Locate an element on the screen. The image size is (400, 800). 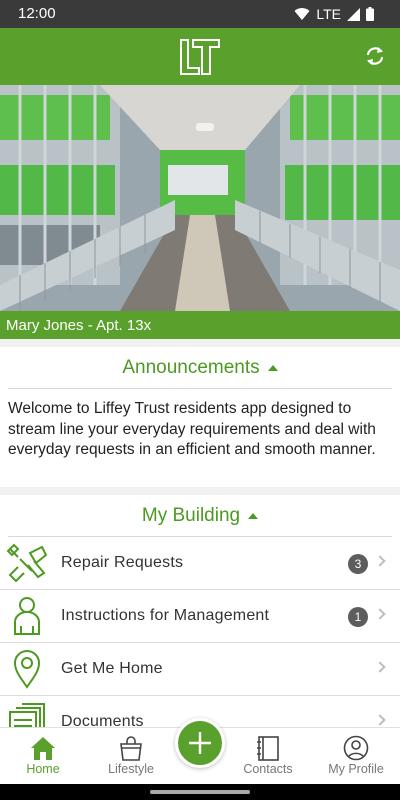
my-building-header: My Building is located at coordinates (200, 516).